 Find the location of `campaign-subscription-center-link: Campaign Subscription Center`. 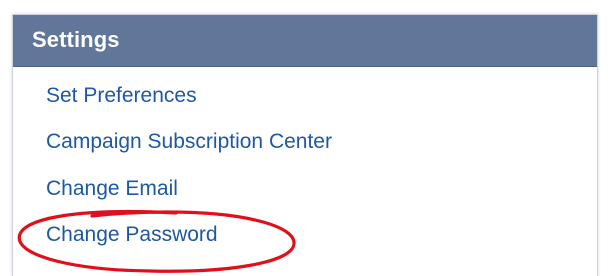

campaign-subscription-center-link: Campaign Subscription Center is located at coordinates (189, 142).